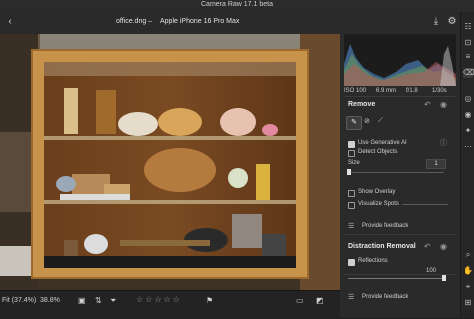  I want to click on visualize-spots-slider, so click(425, 204).